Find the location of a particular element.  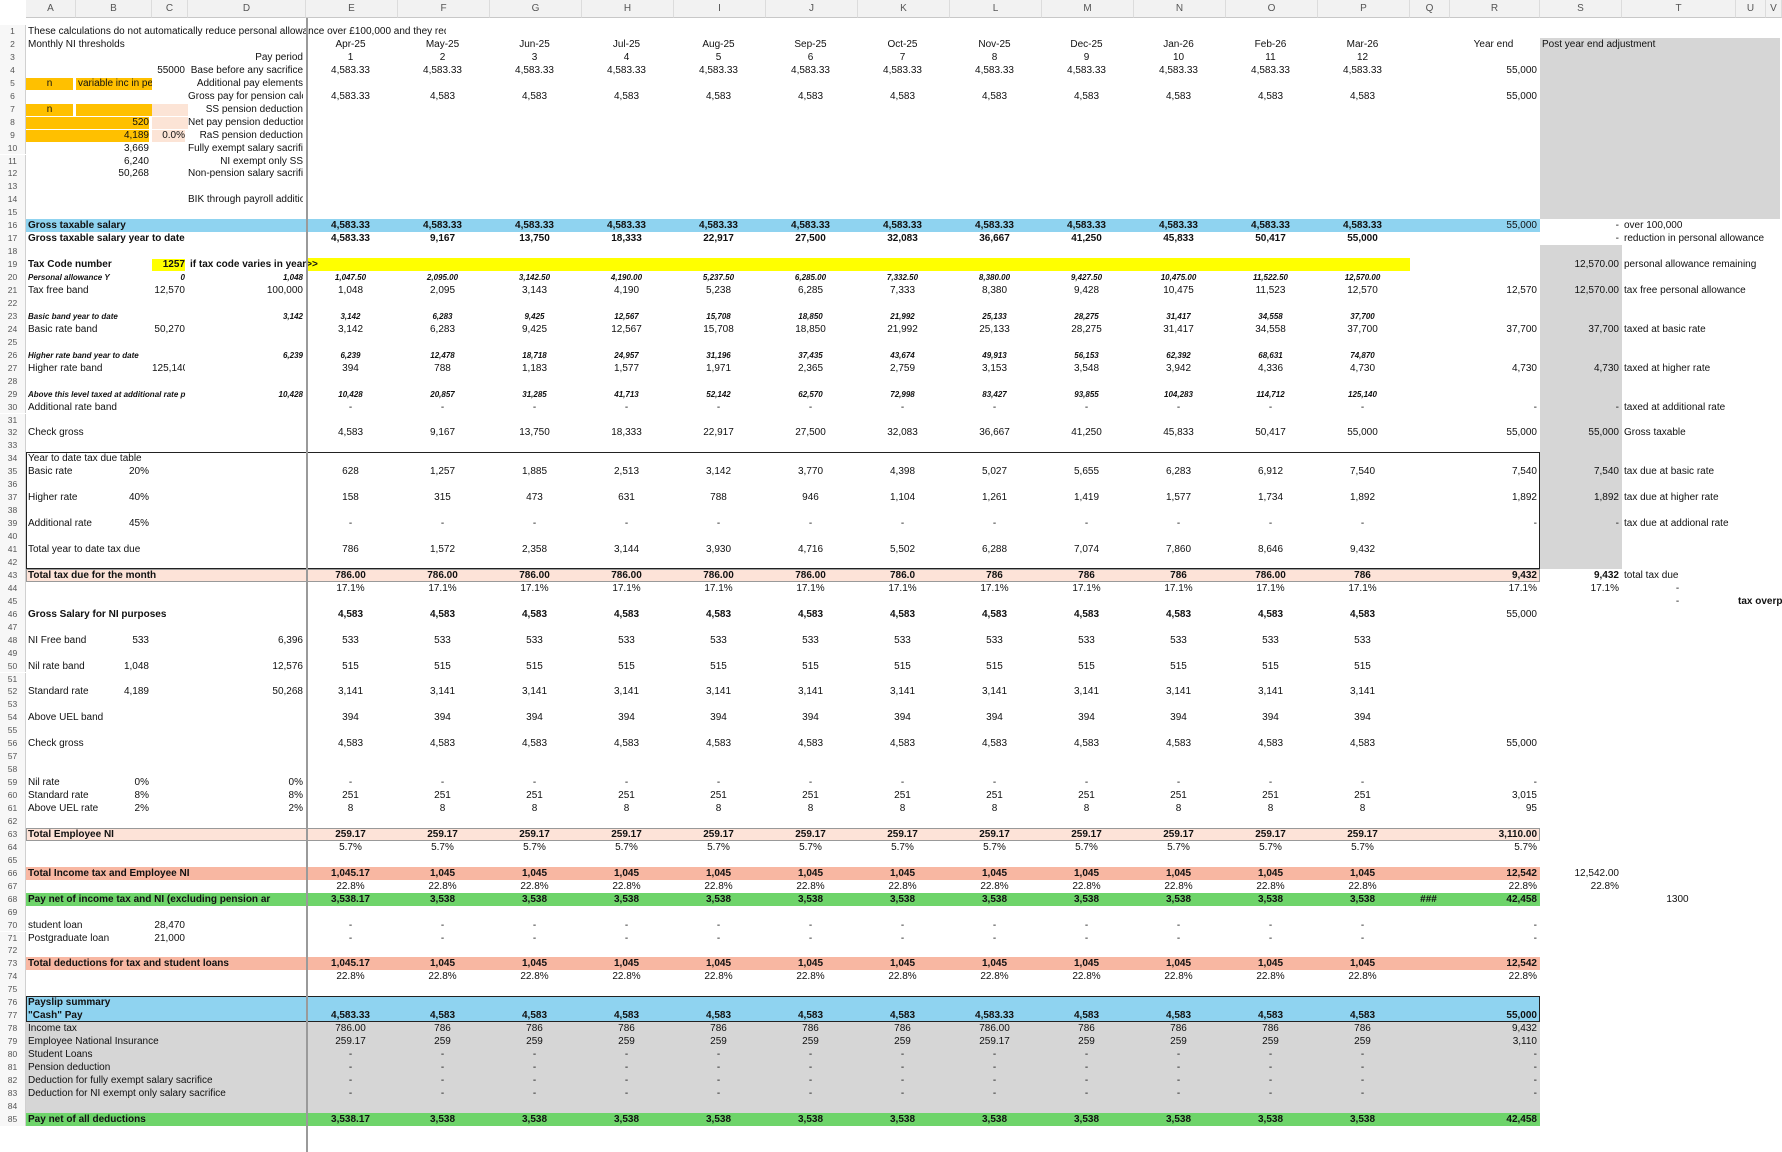

cell-K50: 515 is located at coordinates (902, 667).